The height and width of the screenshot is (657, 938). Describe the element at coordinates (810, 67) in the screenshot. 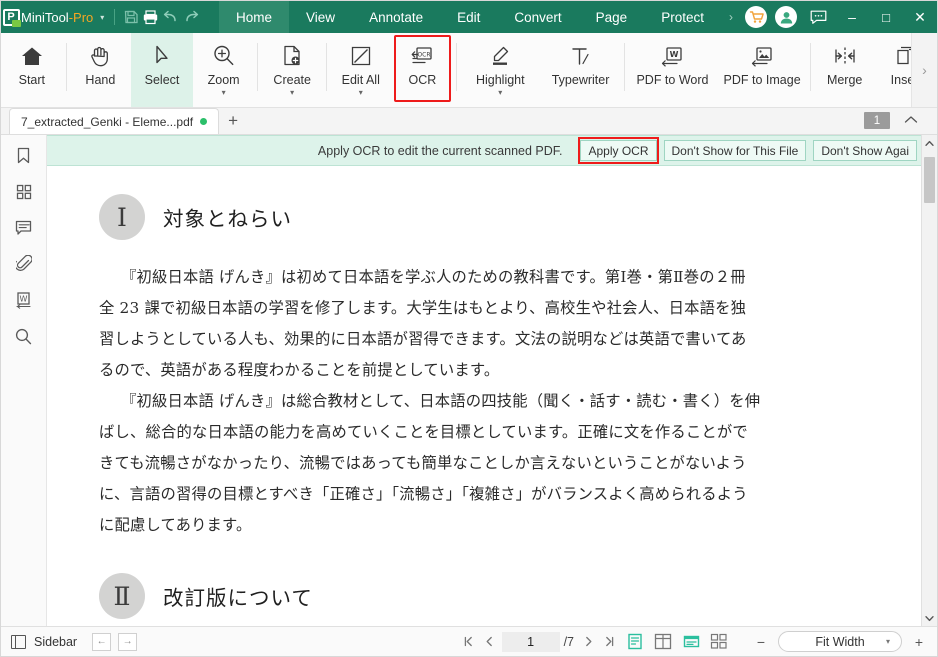

I see `divider` at that location.